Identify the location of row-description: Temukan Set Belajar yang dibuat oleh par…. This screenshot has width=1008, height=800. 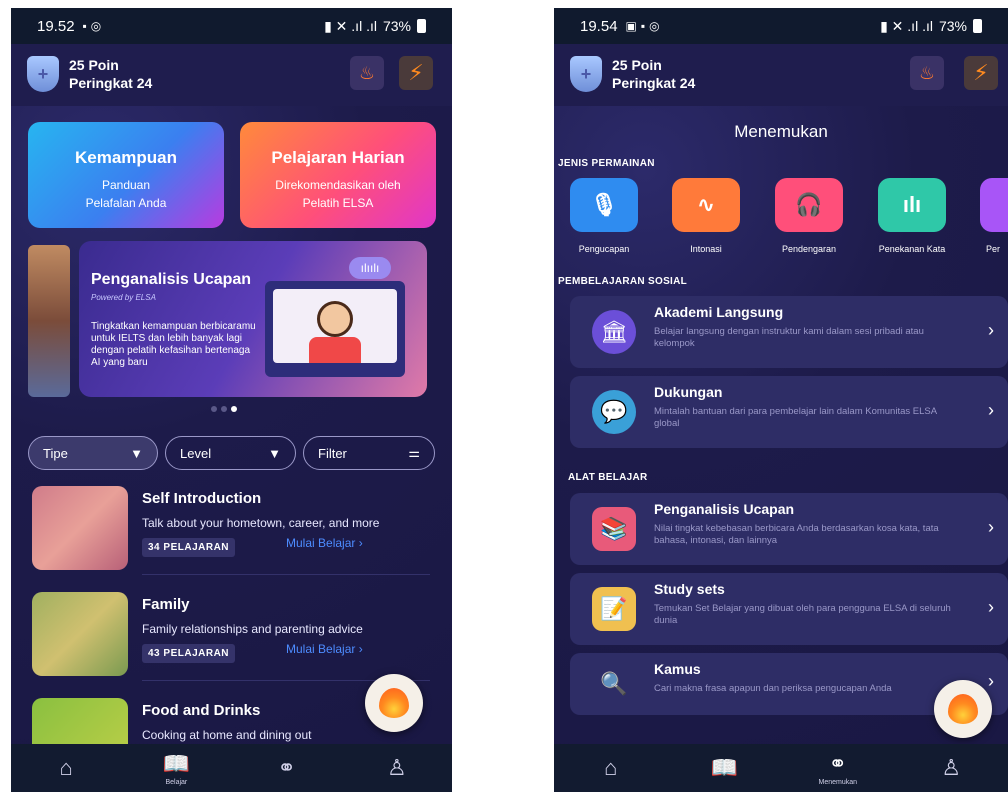
(802, 614).